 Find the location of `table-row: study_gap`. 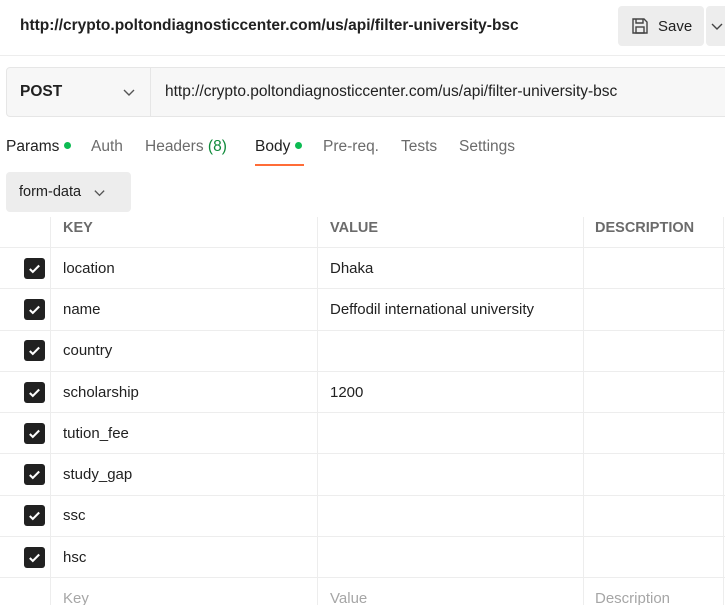

table-row: study_gap is located at coordinates (362, 475).